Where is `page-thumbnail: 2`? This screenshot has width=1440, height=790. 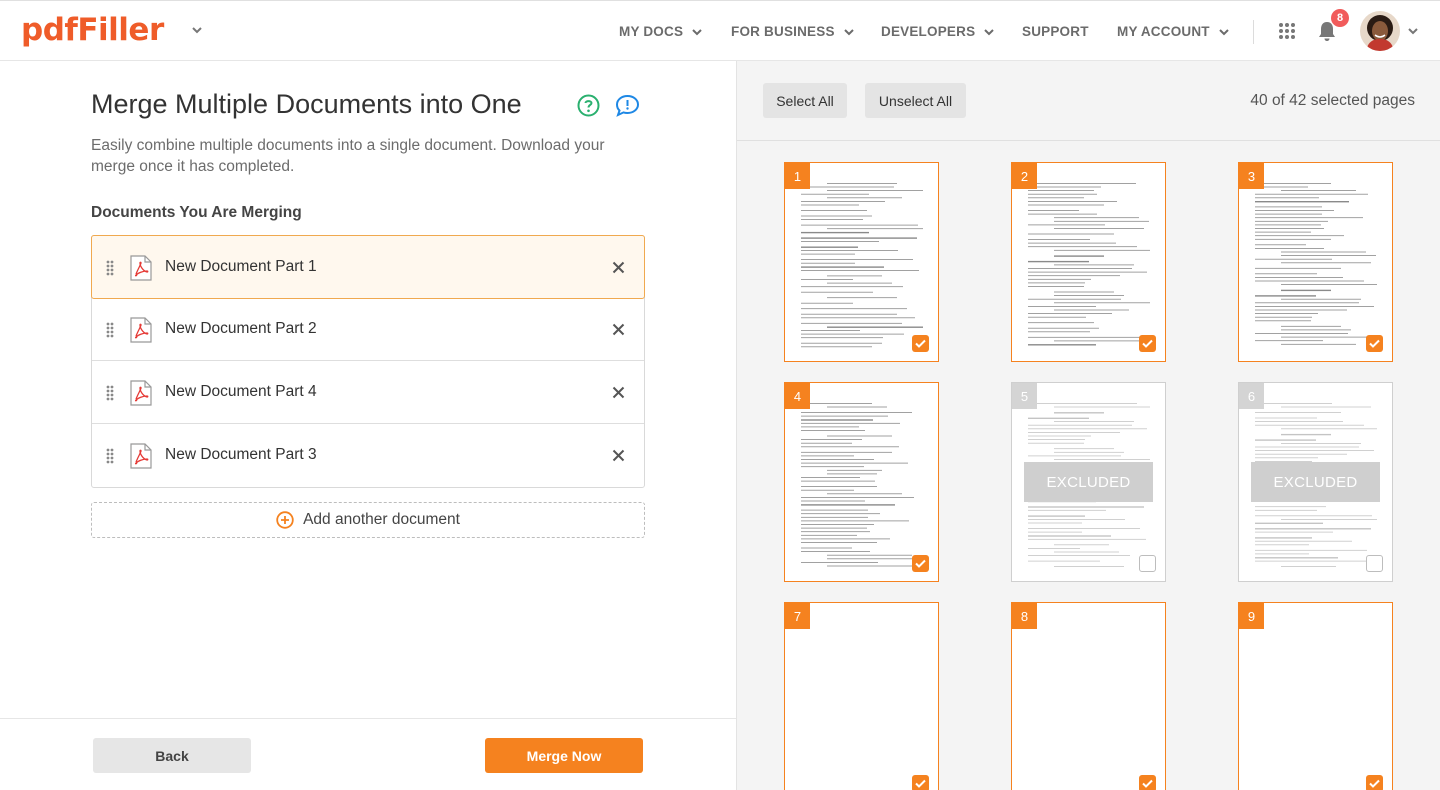 page-thumbnail: 2 is located at coordinates (1088, 262).